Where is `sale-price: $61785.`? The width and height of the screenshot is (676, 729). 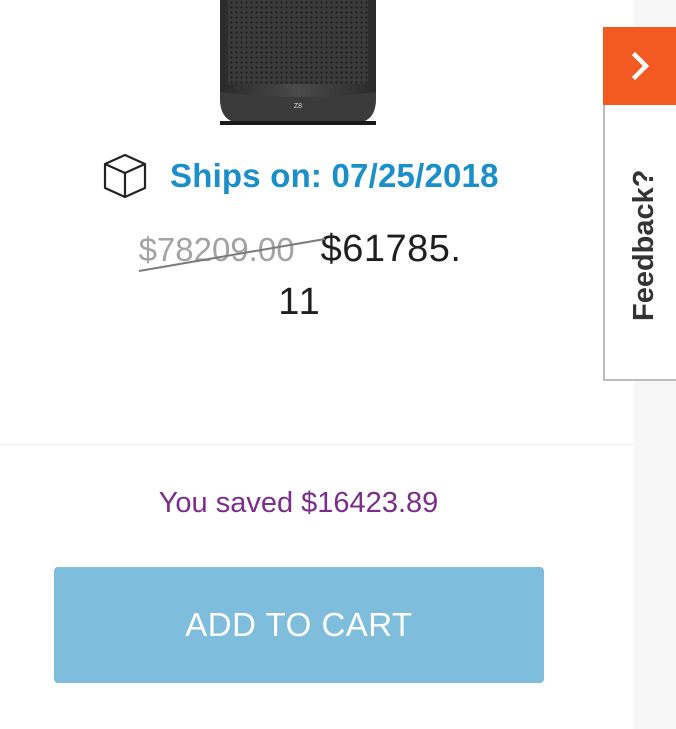
sale-price: $61785. is located at coordinates (391, 249).